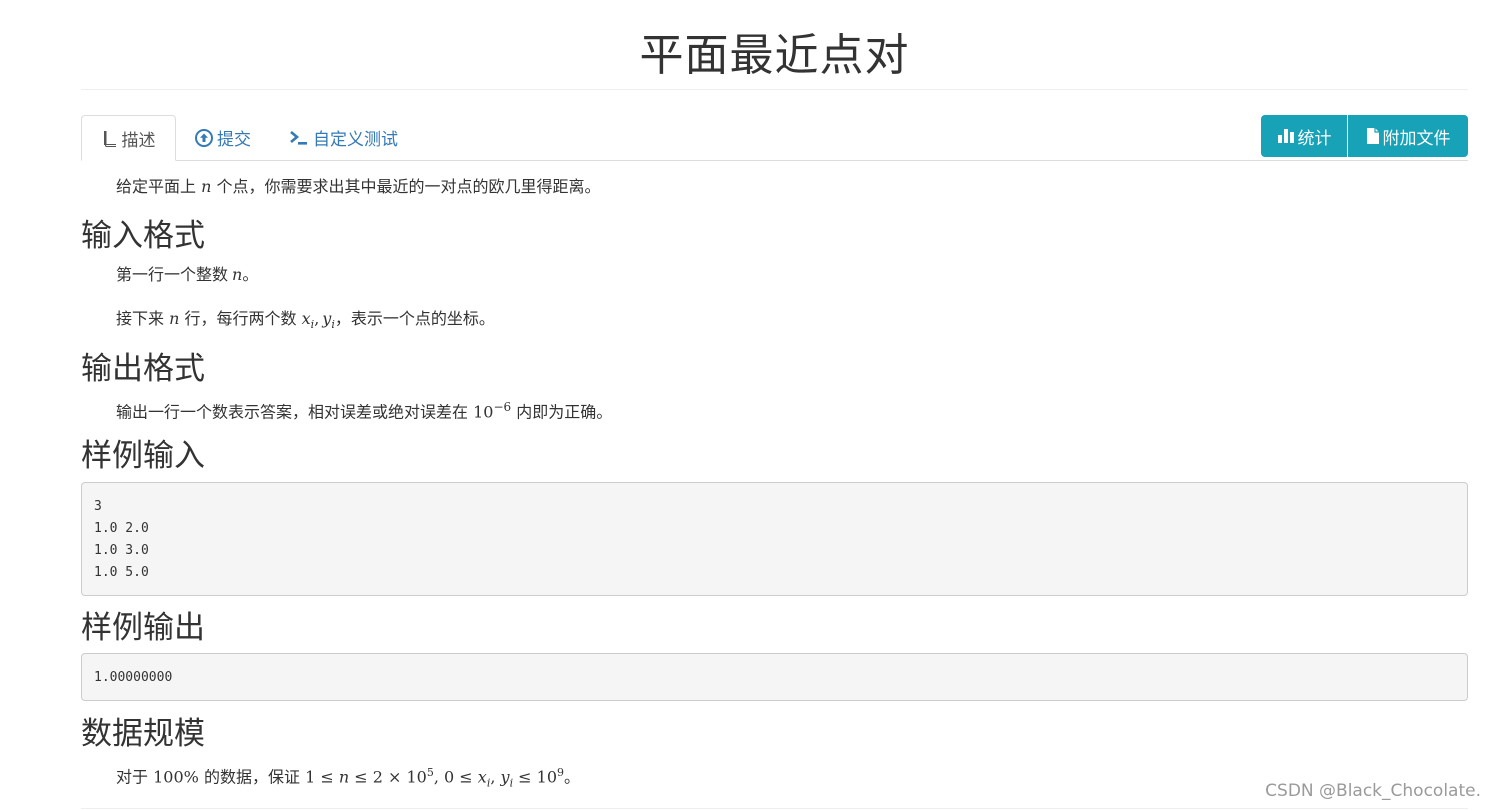 The width and height of the screenshot is (1499, 811). Describe the element at coordinates (133, 677) in the screenshot. I see `sample-output-line: 1.00000000` at that location.